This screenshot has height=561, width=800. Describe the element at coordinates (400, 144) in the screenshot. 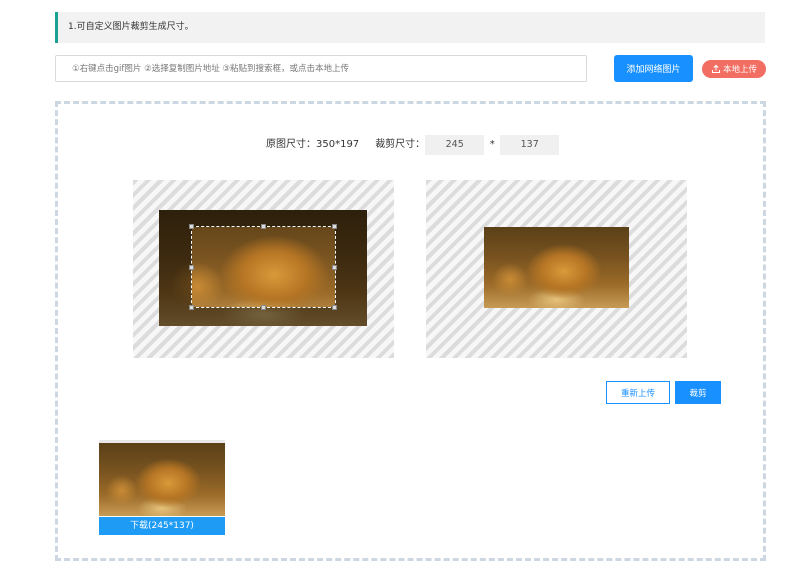

I see `crop-size-label: 裁剪尺寸：` at that location.